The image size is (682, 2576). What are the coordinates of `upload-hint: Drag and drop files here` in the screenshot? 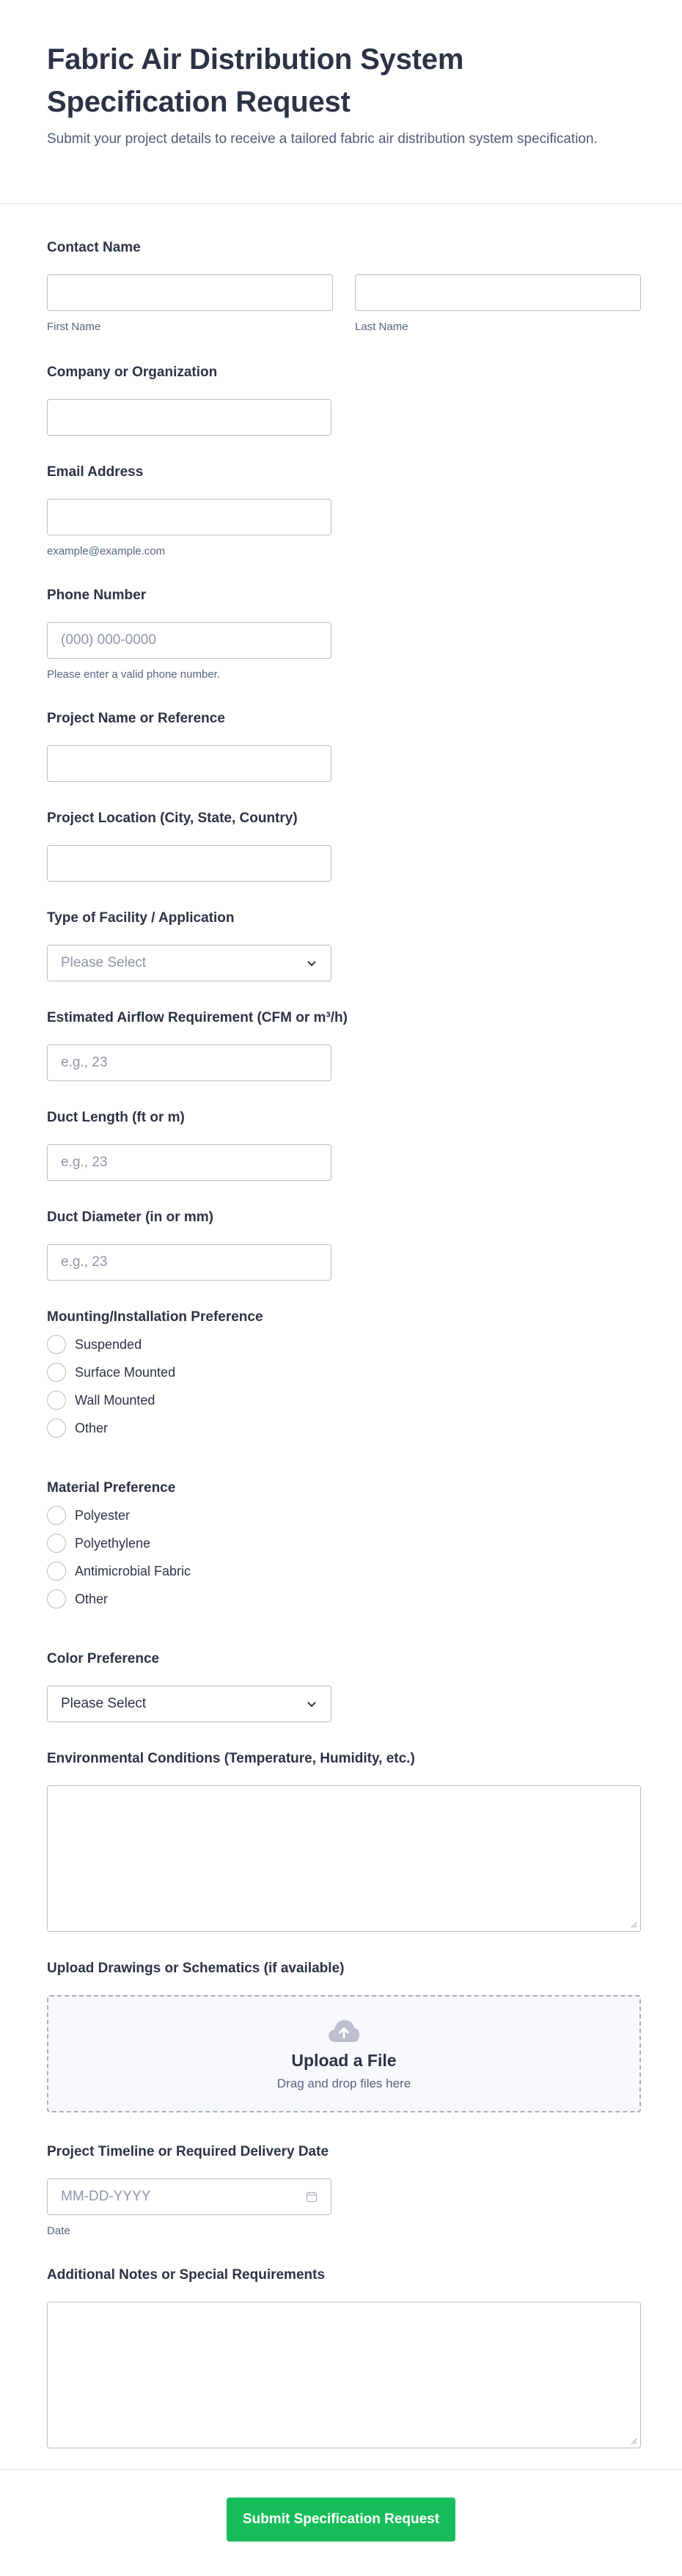 It's located at (343, 2083).